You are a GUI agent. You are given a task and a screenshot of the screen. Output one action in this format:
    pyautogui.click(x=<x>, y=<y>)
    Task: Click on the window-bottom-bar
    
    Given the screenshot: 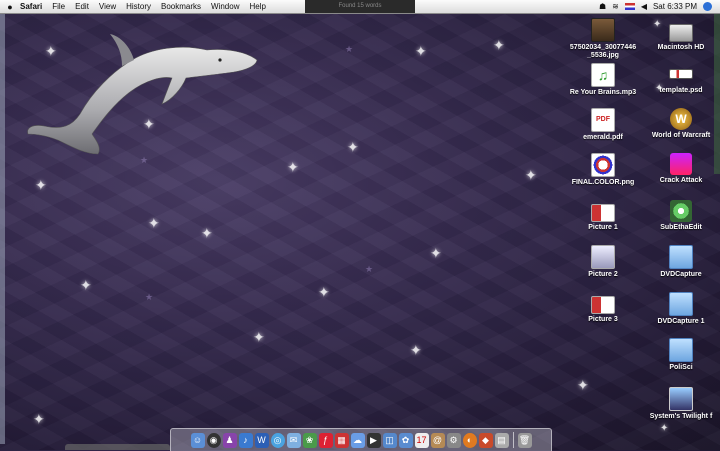 What is the action you would take?
    pyautogui.click(x=117, y=447)
    